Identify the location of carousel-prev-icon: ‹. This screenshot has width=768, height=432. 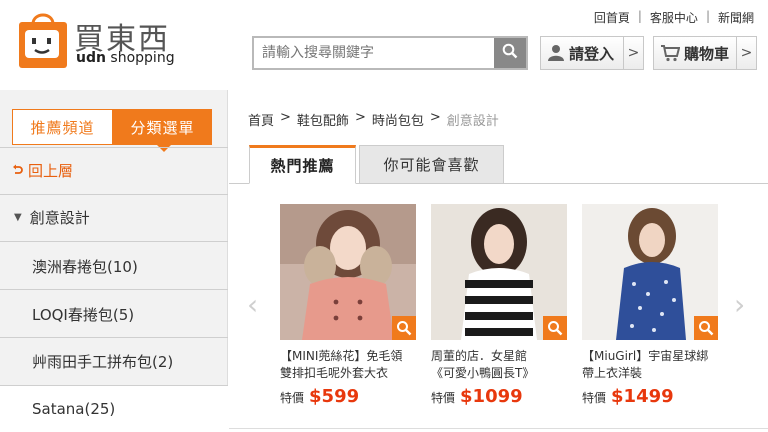
(252, 304).